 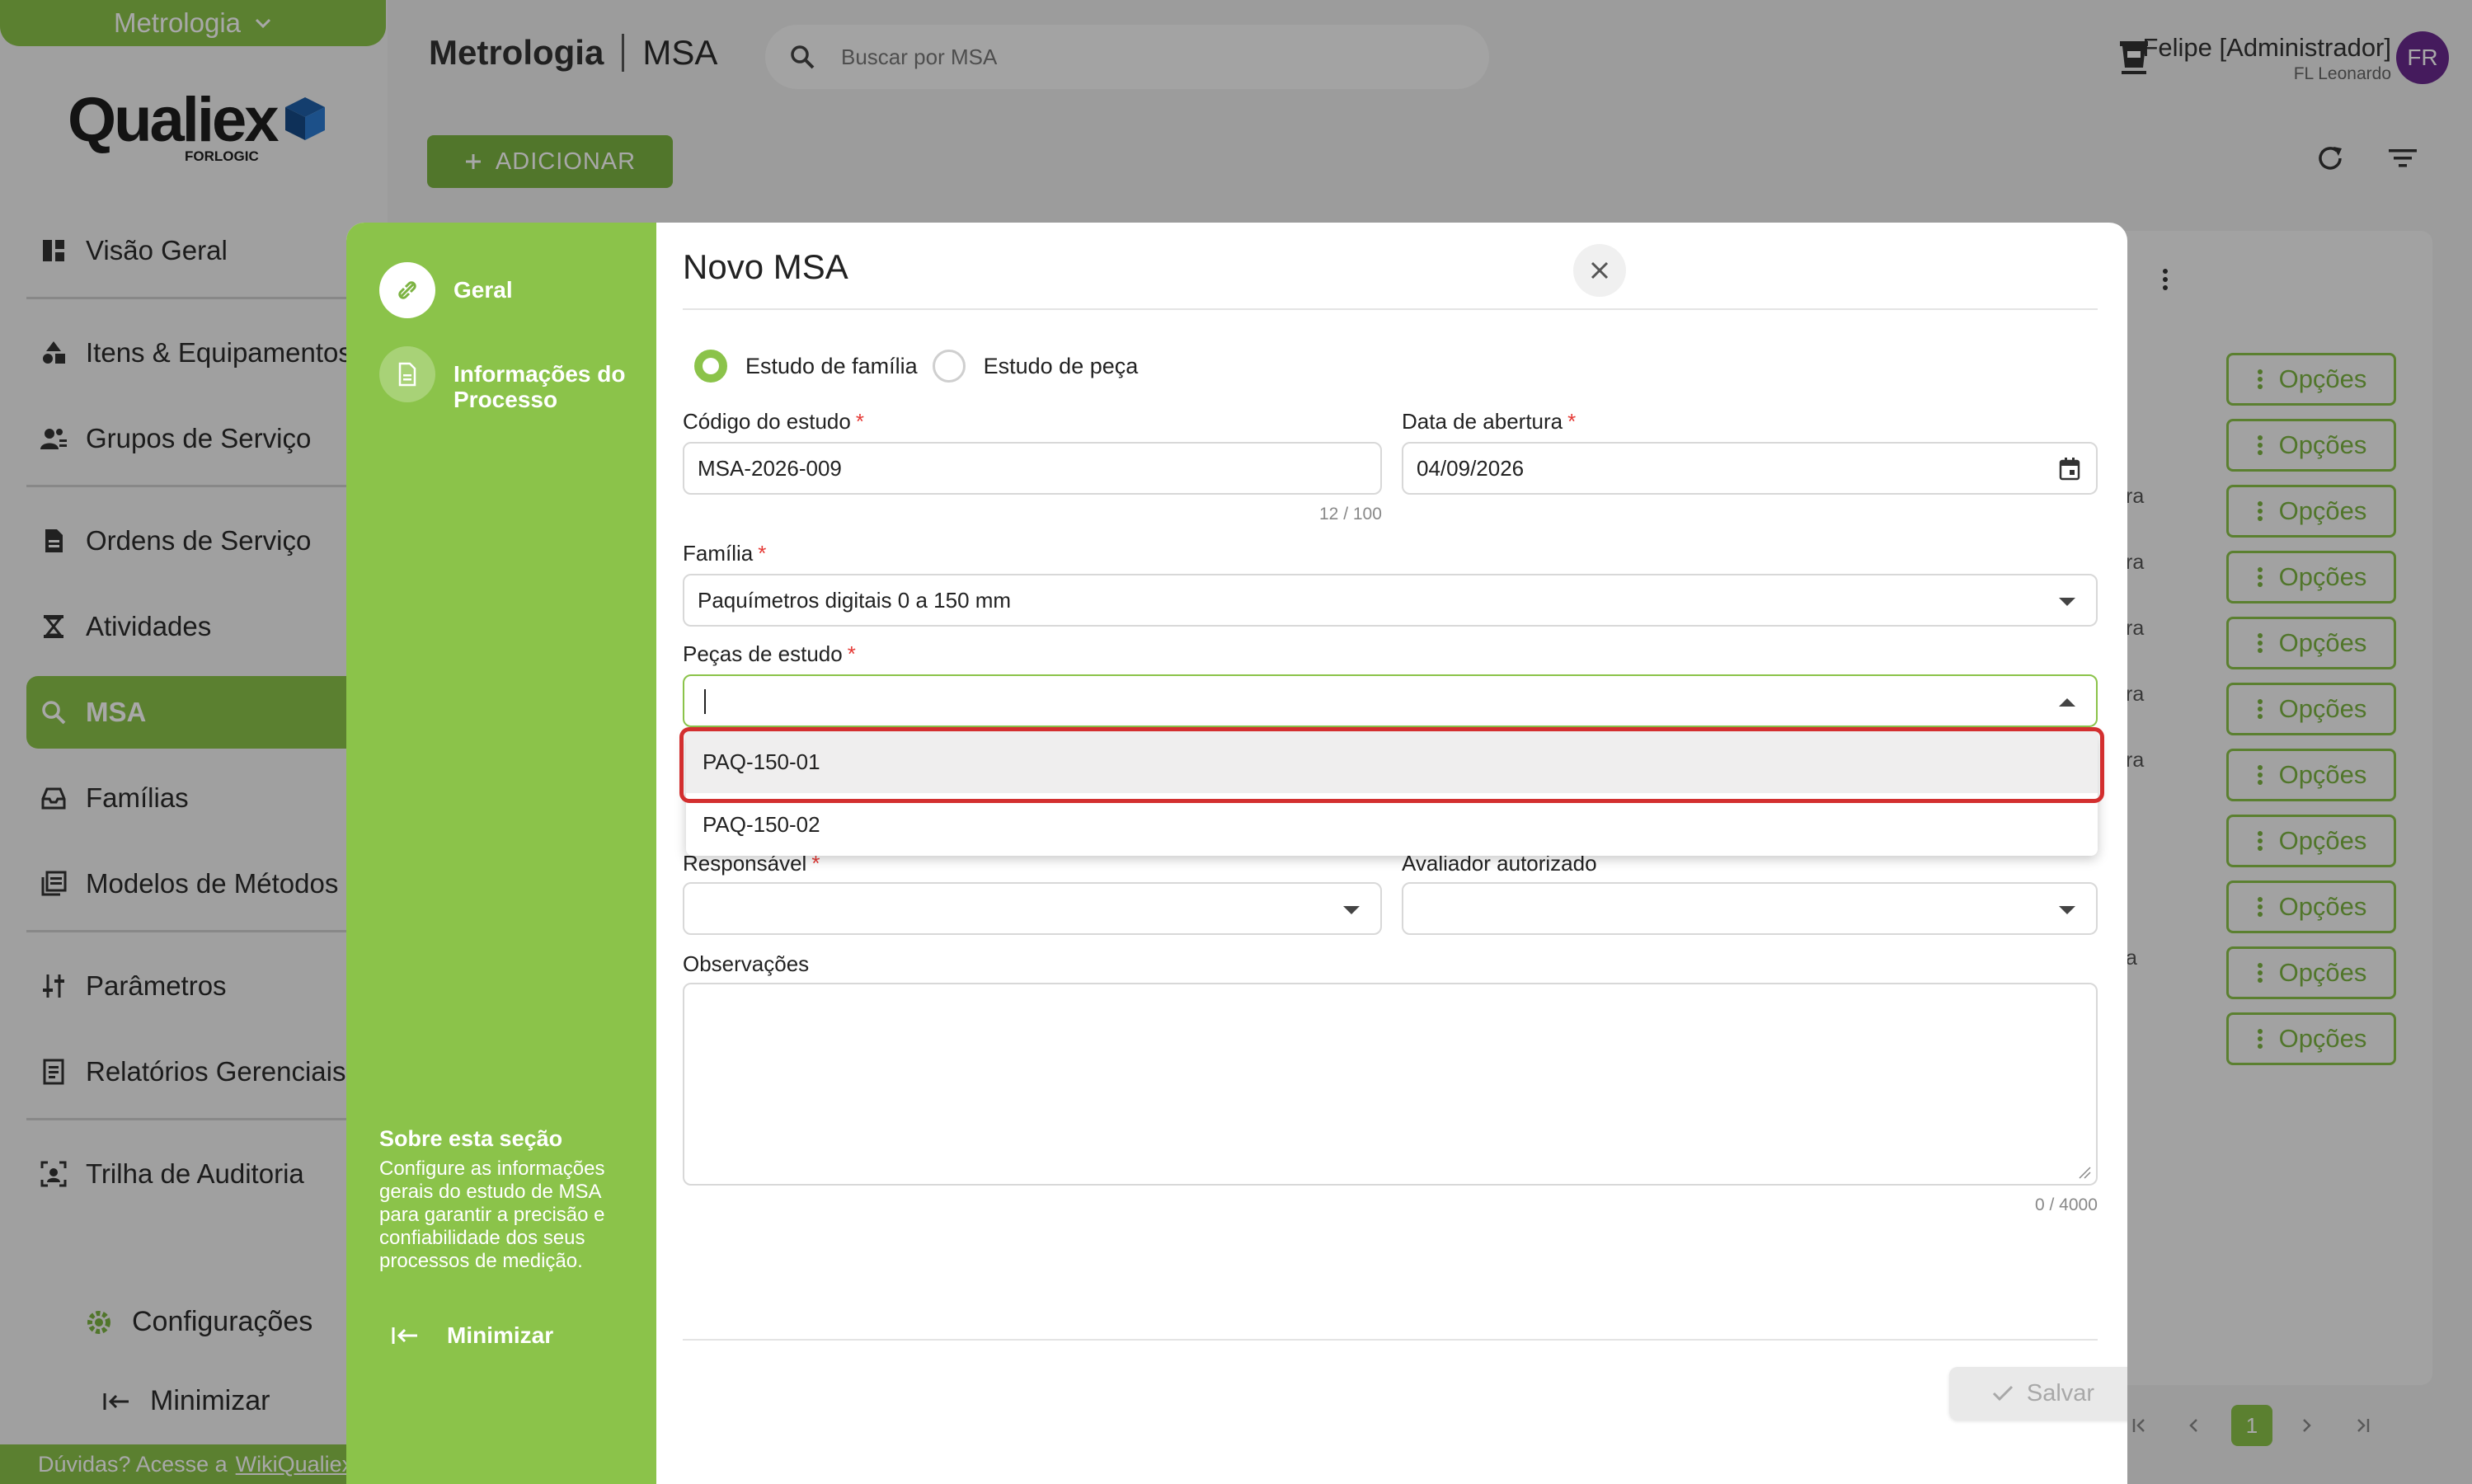 I want to click on codigo-estudo-field: MSA-2026-009, so click(x=1032, y=468).